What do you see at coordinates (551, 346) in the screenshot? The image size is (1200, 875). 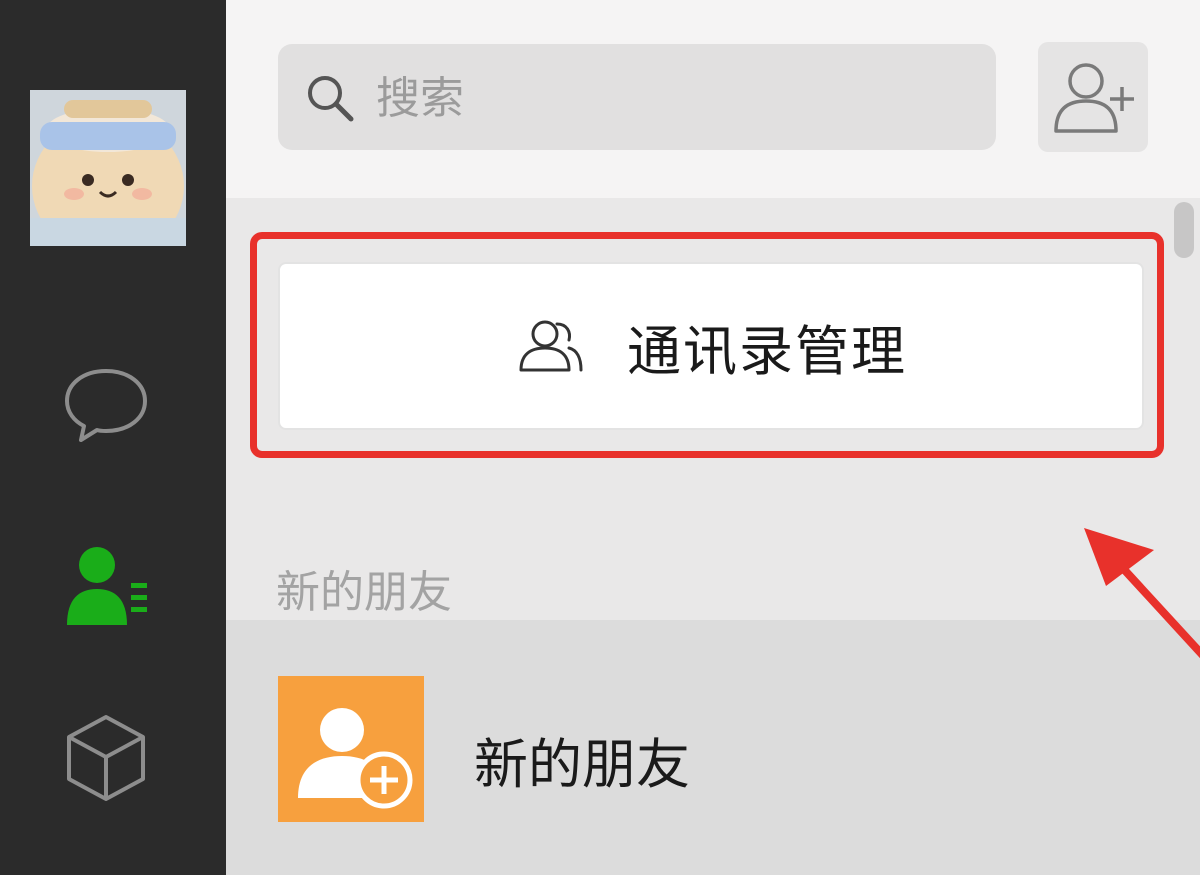 I see `people-outline-icon` at bounding box center [551, 346].